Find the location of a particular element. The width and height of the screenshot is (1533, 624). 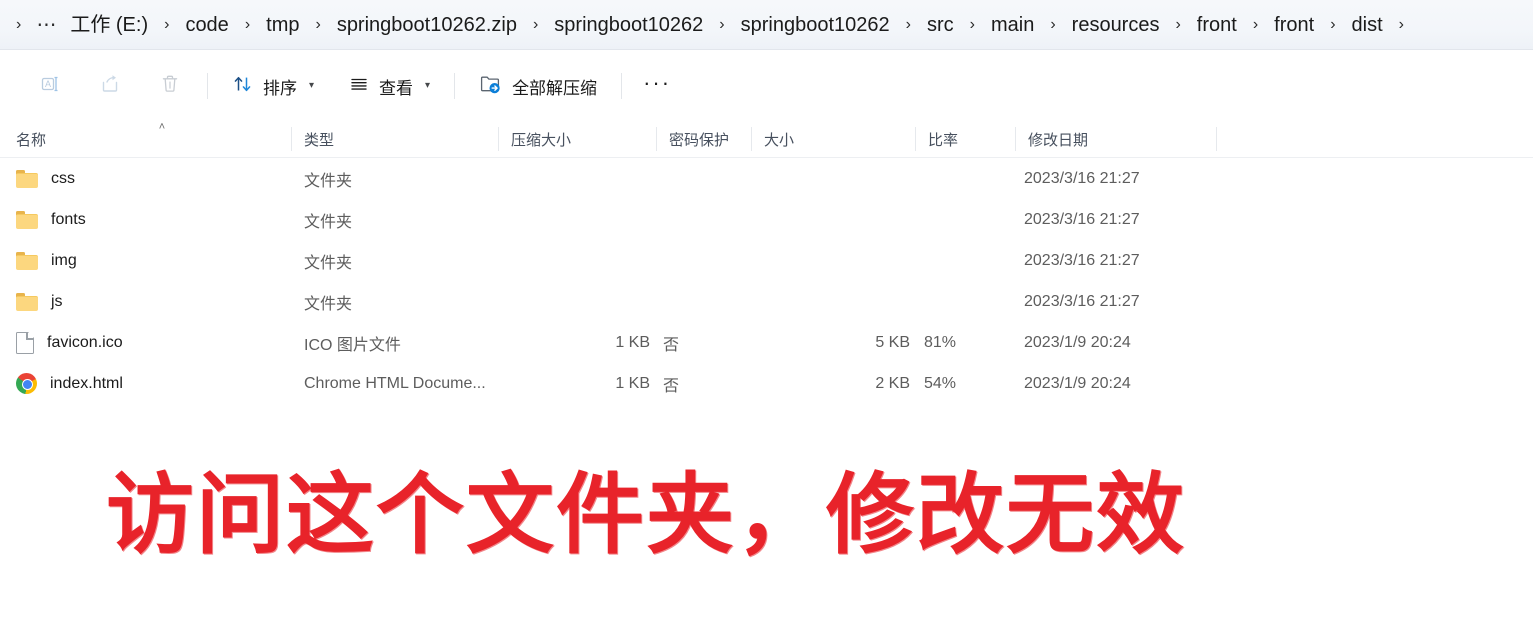

view-button: 查看 ▾ is located at coordinates (389, 86).